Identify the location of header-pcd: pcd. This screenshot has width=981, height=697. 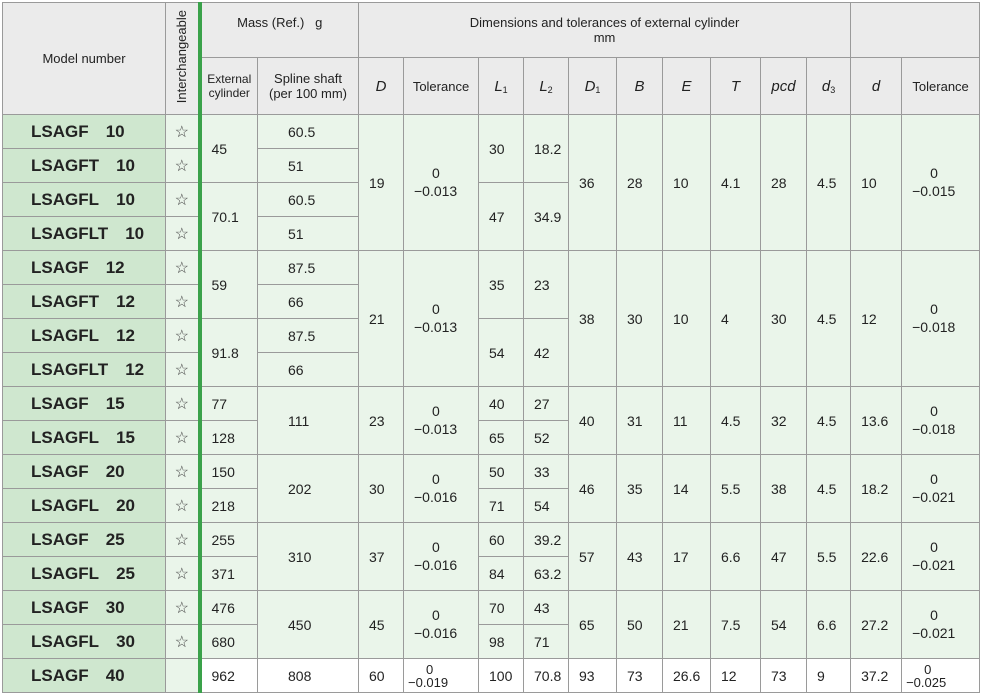
(783, 86).